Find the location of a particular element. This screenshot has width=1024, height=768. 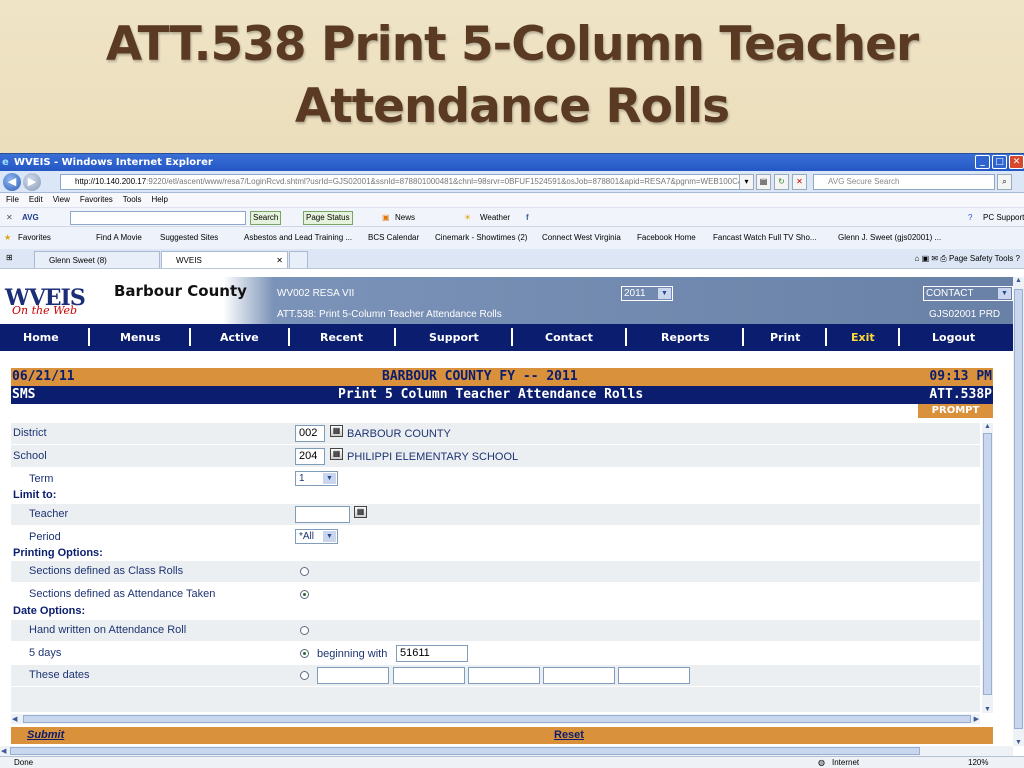

fav-cinemark: Cinemark - Showtimes (2) is located at coordinates (481, 238).